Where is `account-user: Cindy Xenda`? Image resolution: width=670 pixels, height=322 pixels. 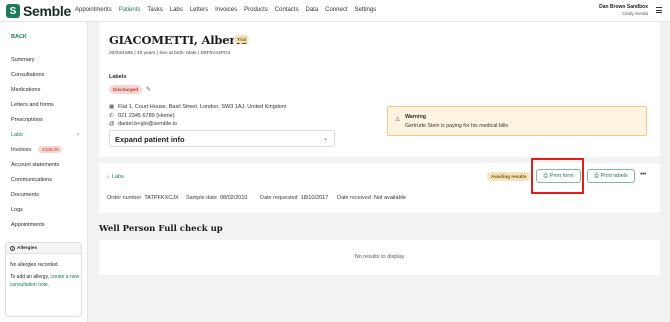 account-user: Cindy Xenda is located at coordinates (635, 13).